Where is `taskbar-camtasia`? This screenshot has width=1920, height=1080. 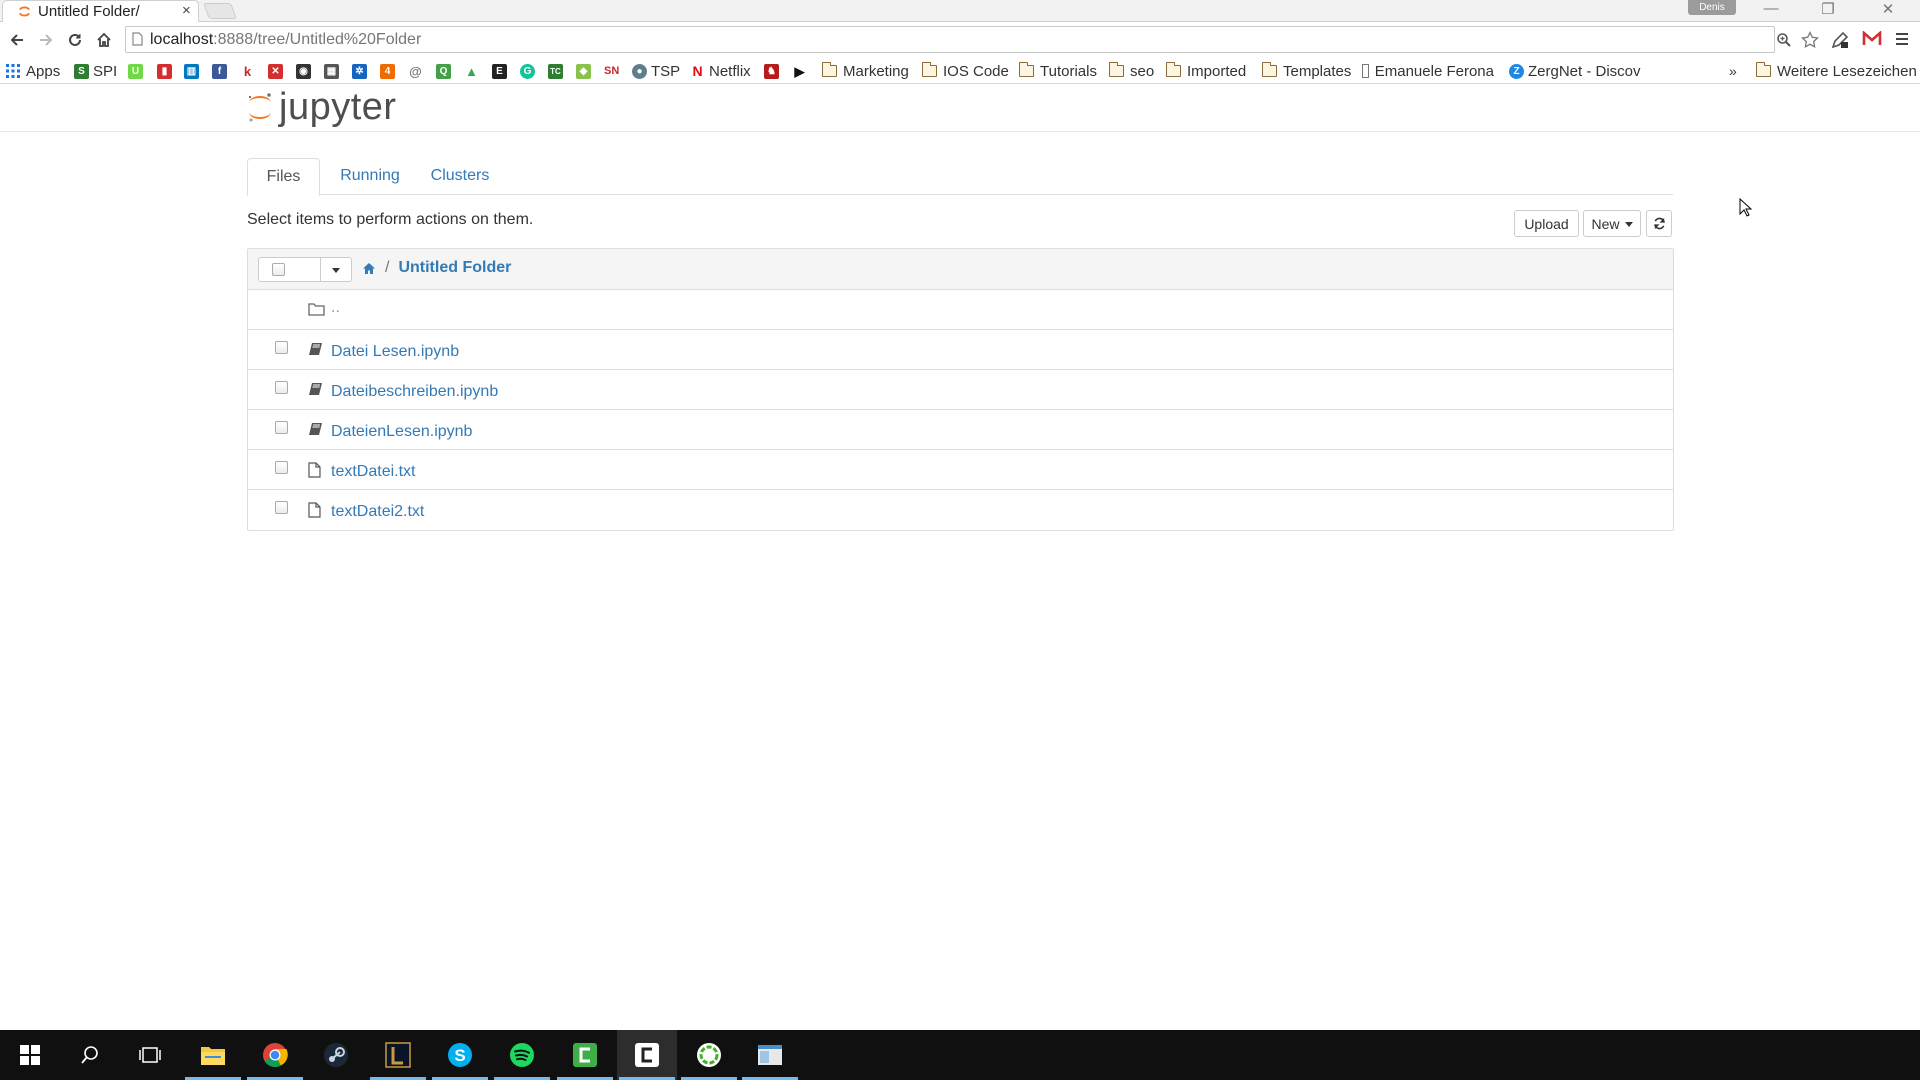 taskbar-camtasia is located at coordinates (647, 1055).